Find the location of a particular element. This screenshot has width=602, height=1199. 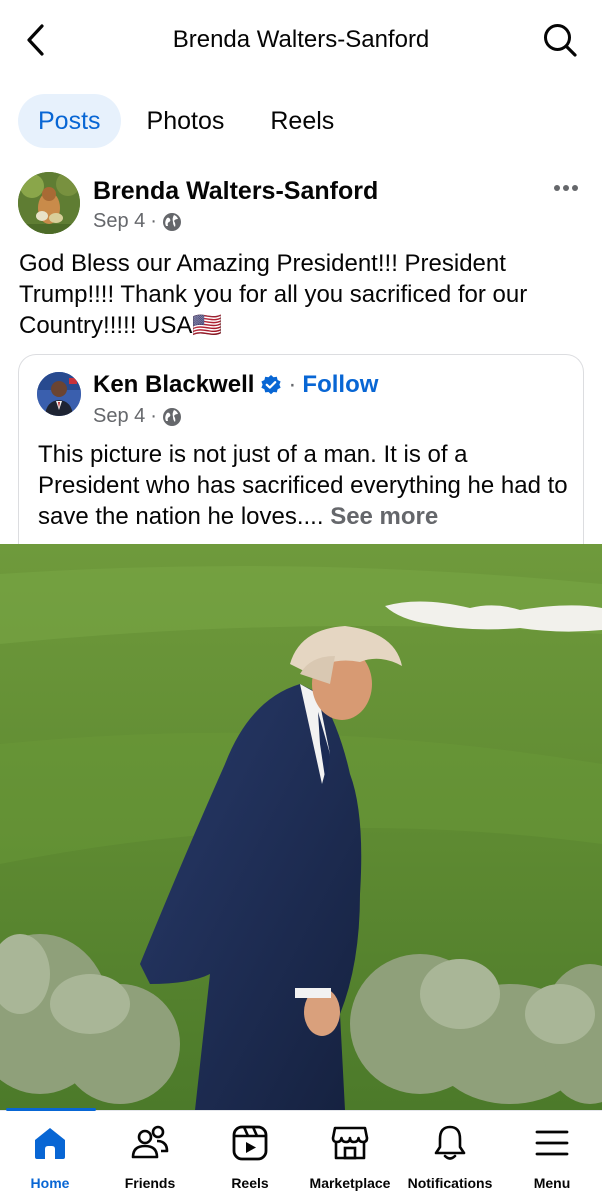

nav-reels: Reels is located at coordinates (250, 1161).